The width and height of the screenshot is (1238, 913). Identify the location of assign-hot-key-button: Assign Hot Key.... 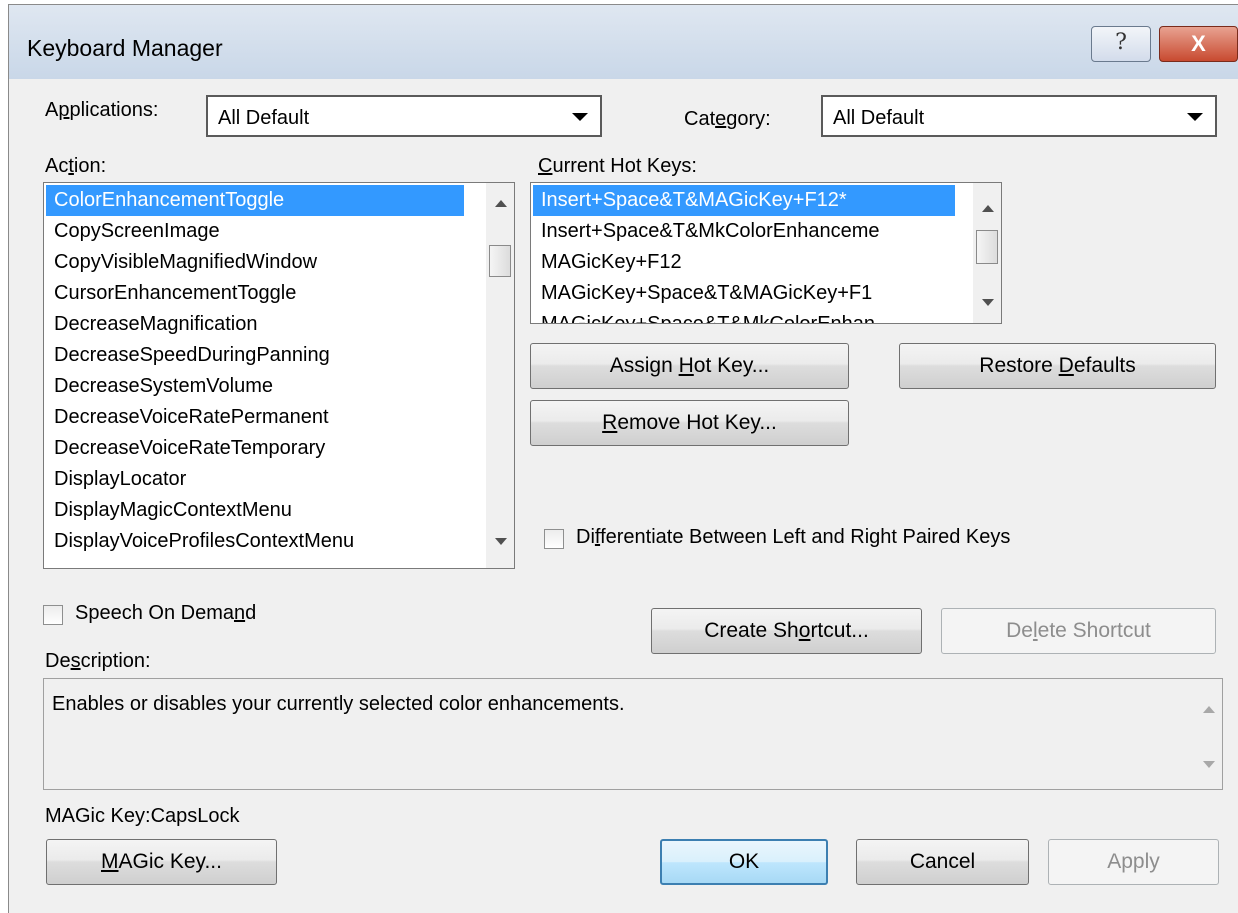
(689, 366).